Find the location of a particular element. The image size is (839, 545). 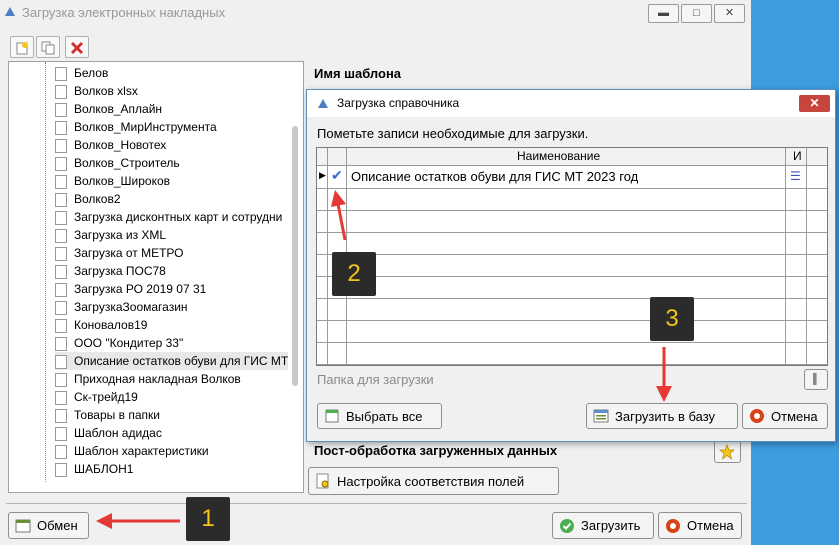

annotation-badge-2: 2 is located at coordinates (354, 274).